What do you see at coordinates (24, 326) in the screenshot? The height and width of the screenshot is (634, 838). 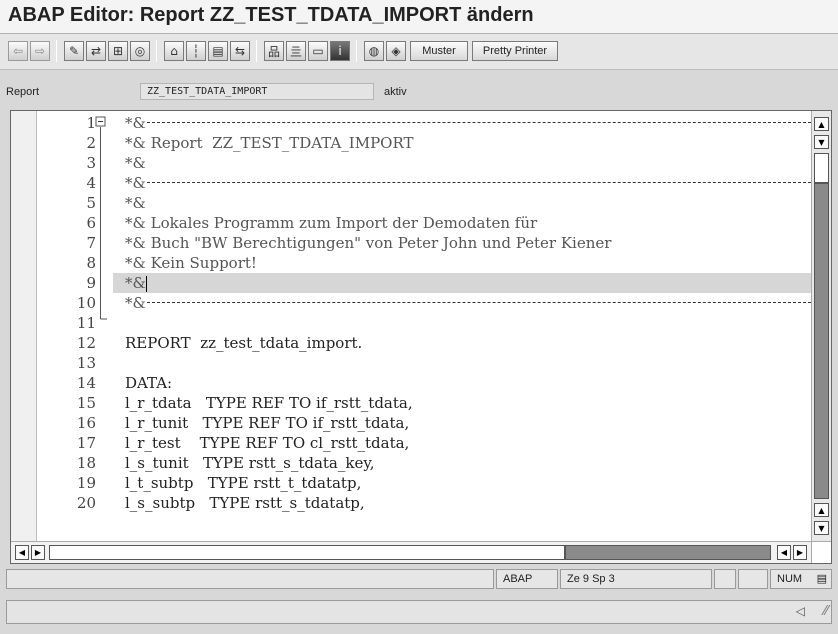 I see `breakpoint-gutter` at bounding box center [24, 326].